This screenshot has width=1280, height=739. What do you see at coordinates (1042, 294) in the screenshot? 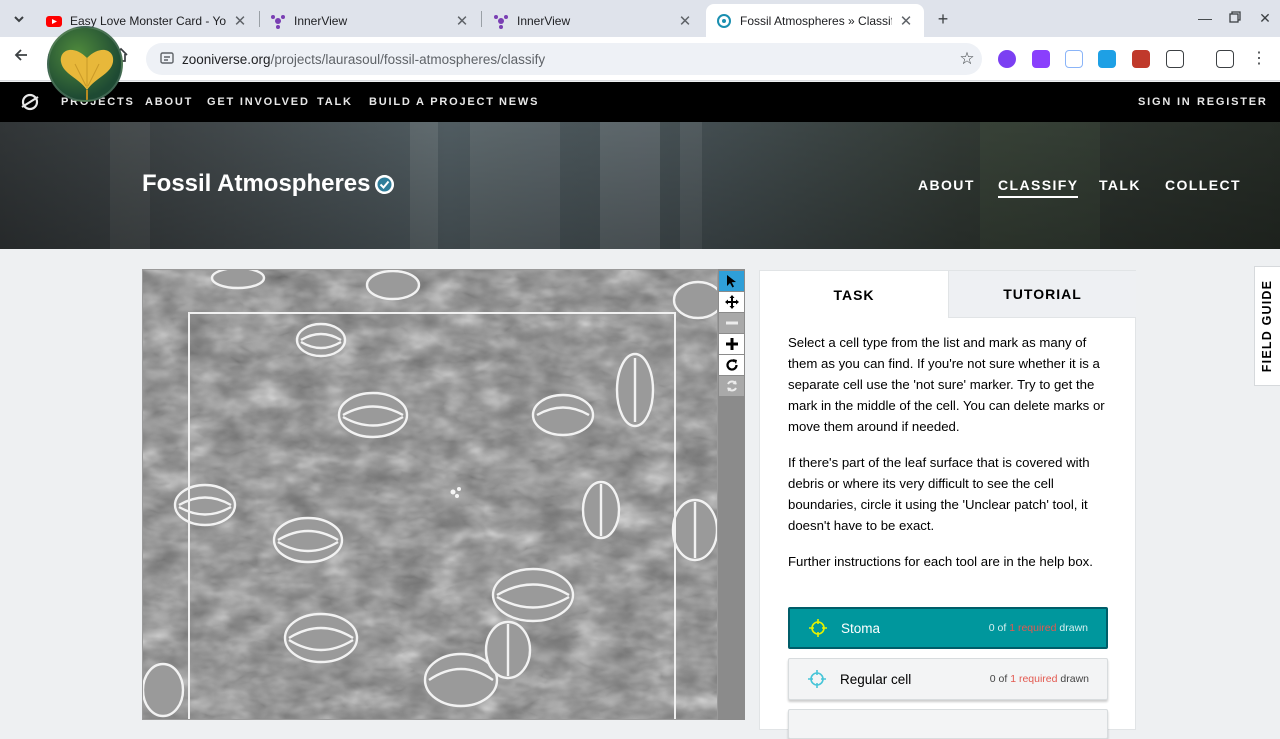
I see `tab-tutorial: TUTORIAL` at bounding box center [1042, 294].